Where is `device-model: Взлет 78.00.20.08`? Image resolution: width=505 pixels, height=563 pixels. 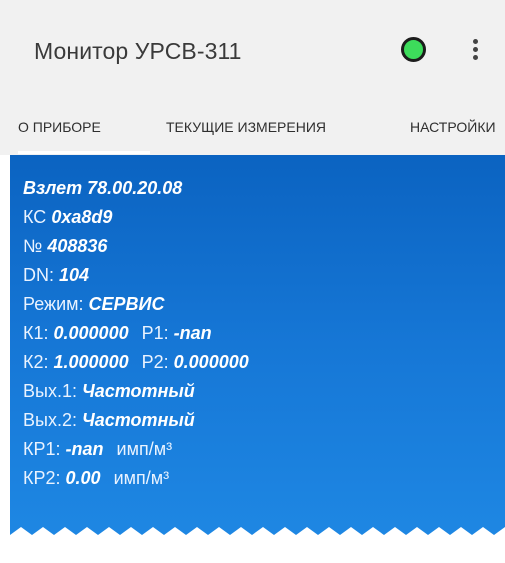
device-model: Взлет 78.00.20.08 is located at coordinates (102, 188).